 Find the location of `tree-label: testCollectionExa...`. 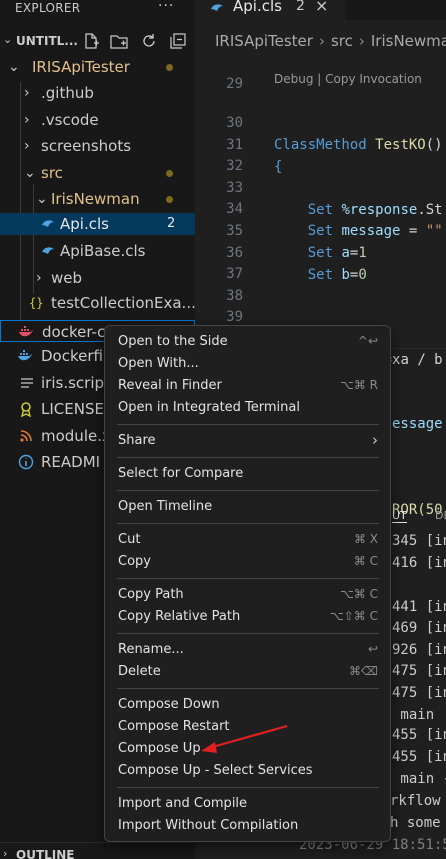

tree-label: testCollectionExa... is located at coordinates (123, 303).